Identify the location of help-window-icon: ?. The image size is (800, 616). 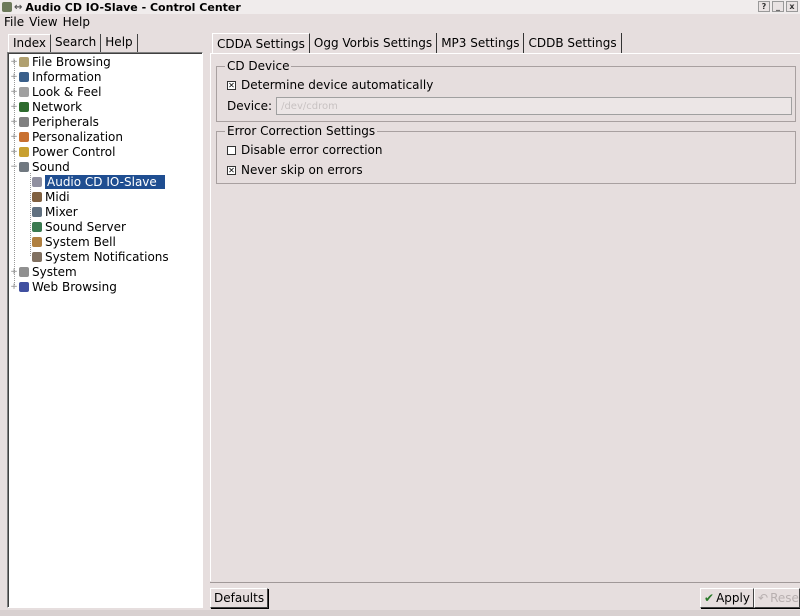
(764, 6).